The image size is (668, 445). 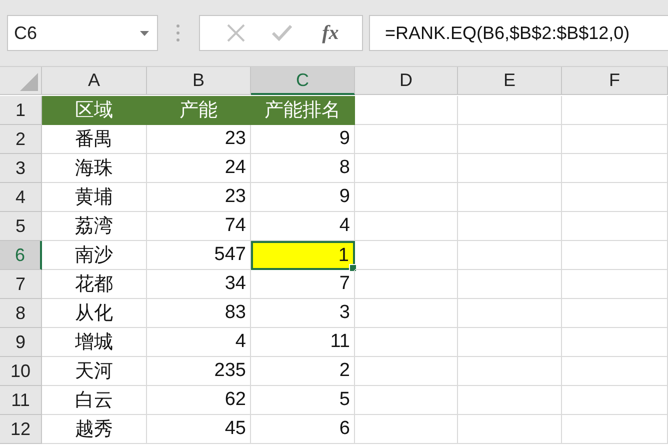 I want to click on drag-handle-icon, so click(x=178, y=33).